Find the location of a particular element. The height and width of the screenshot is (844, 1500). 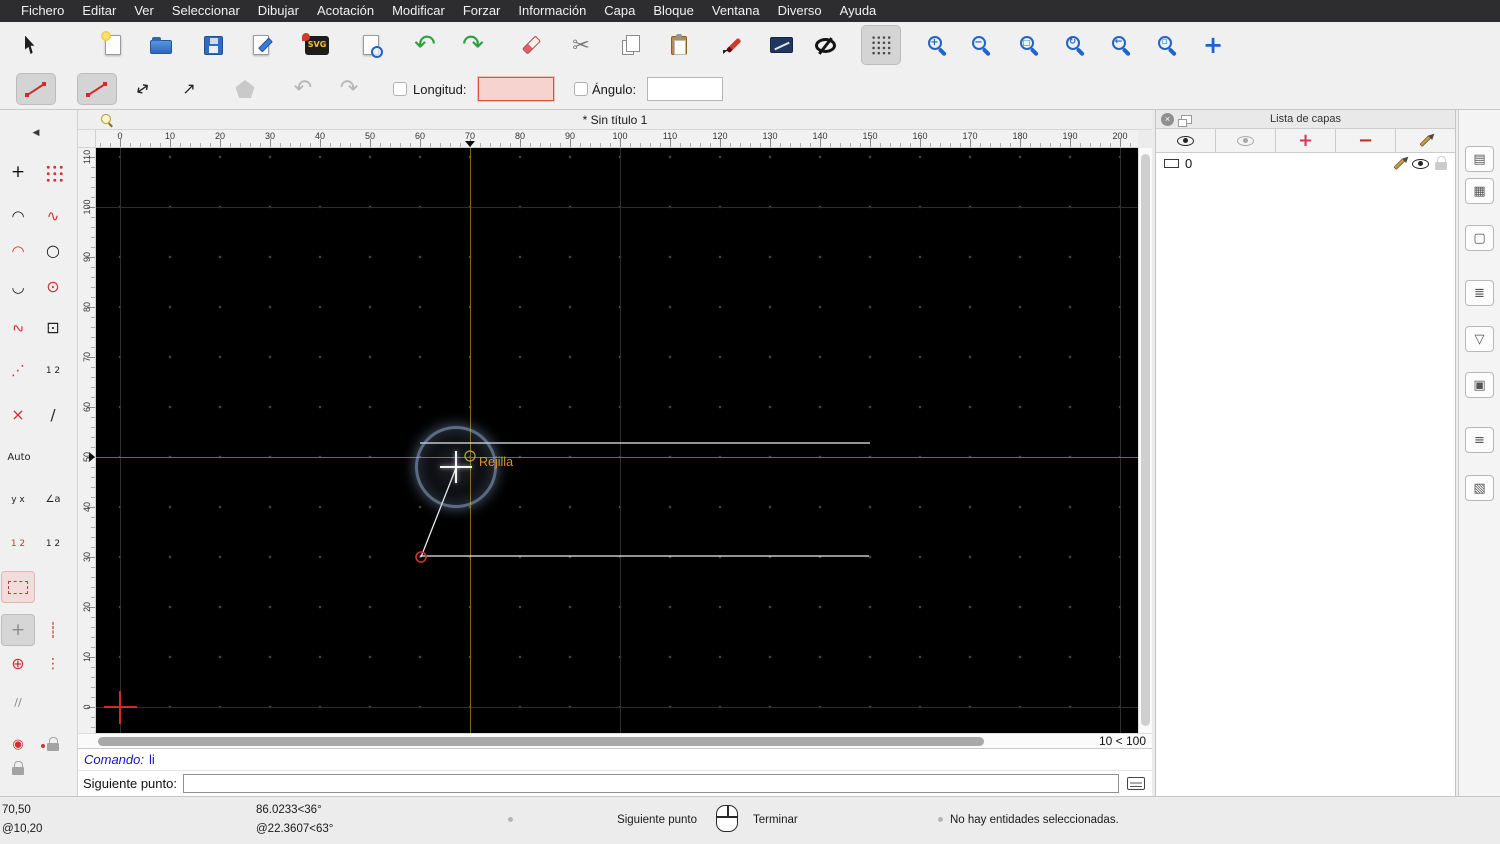

menu-dibujar: Dibujar is located at coordinates (278, 11).